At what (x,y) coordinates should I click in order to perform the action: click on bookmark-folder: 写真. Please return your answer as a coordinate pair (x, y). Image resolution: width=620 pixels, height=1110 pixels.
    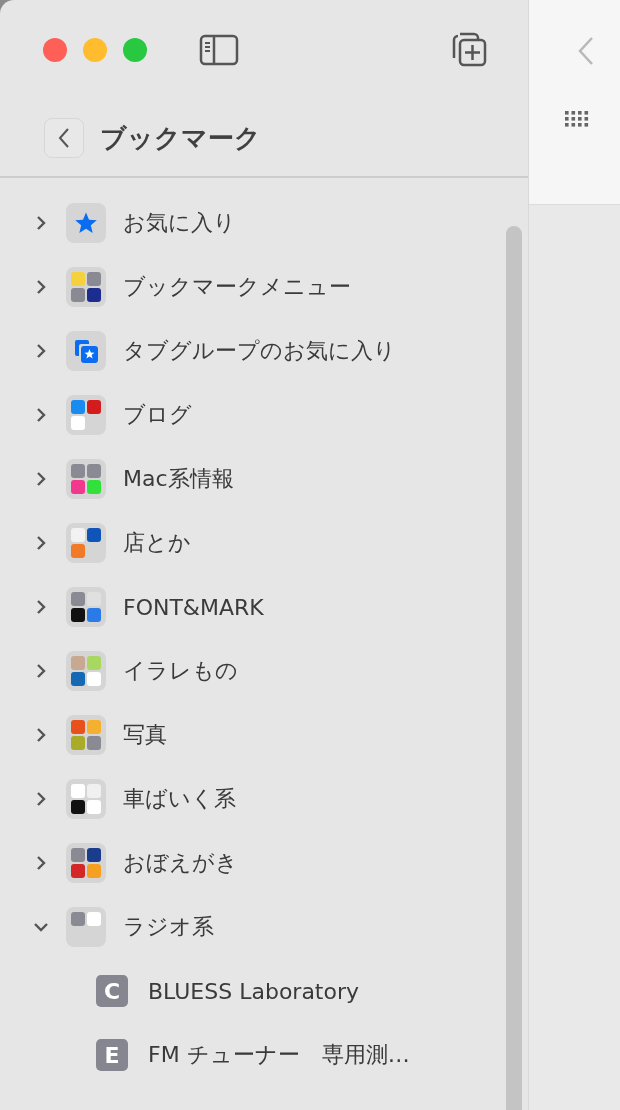
    Looking at the image, I should click on (264, 735).